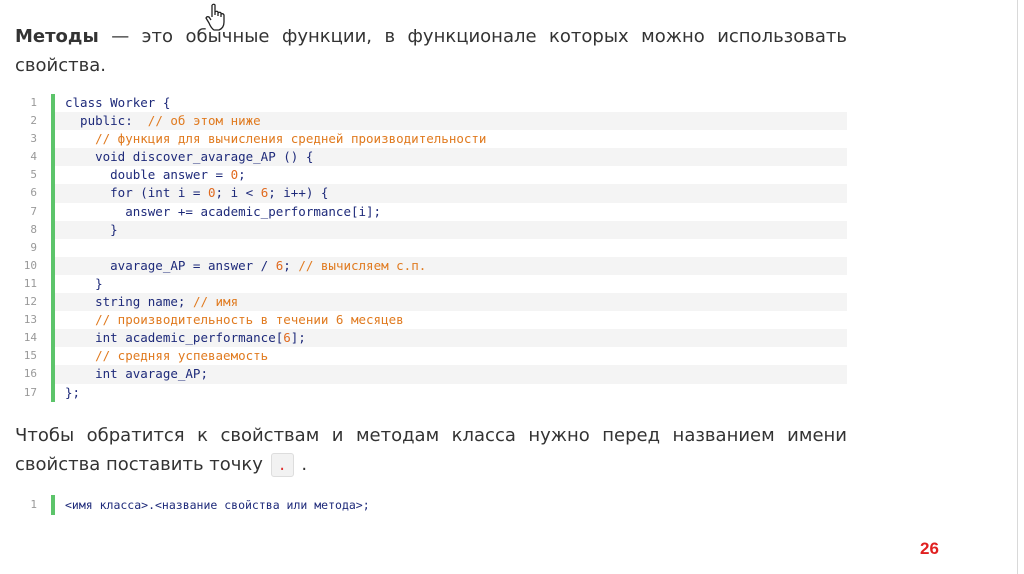 This screenshot has height=574, width=1024. What do you see at coordinates (929, 548) in the screenshot?
I see `page-number: 26` at bounding box center [929, 548].